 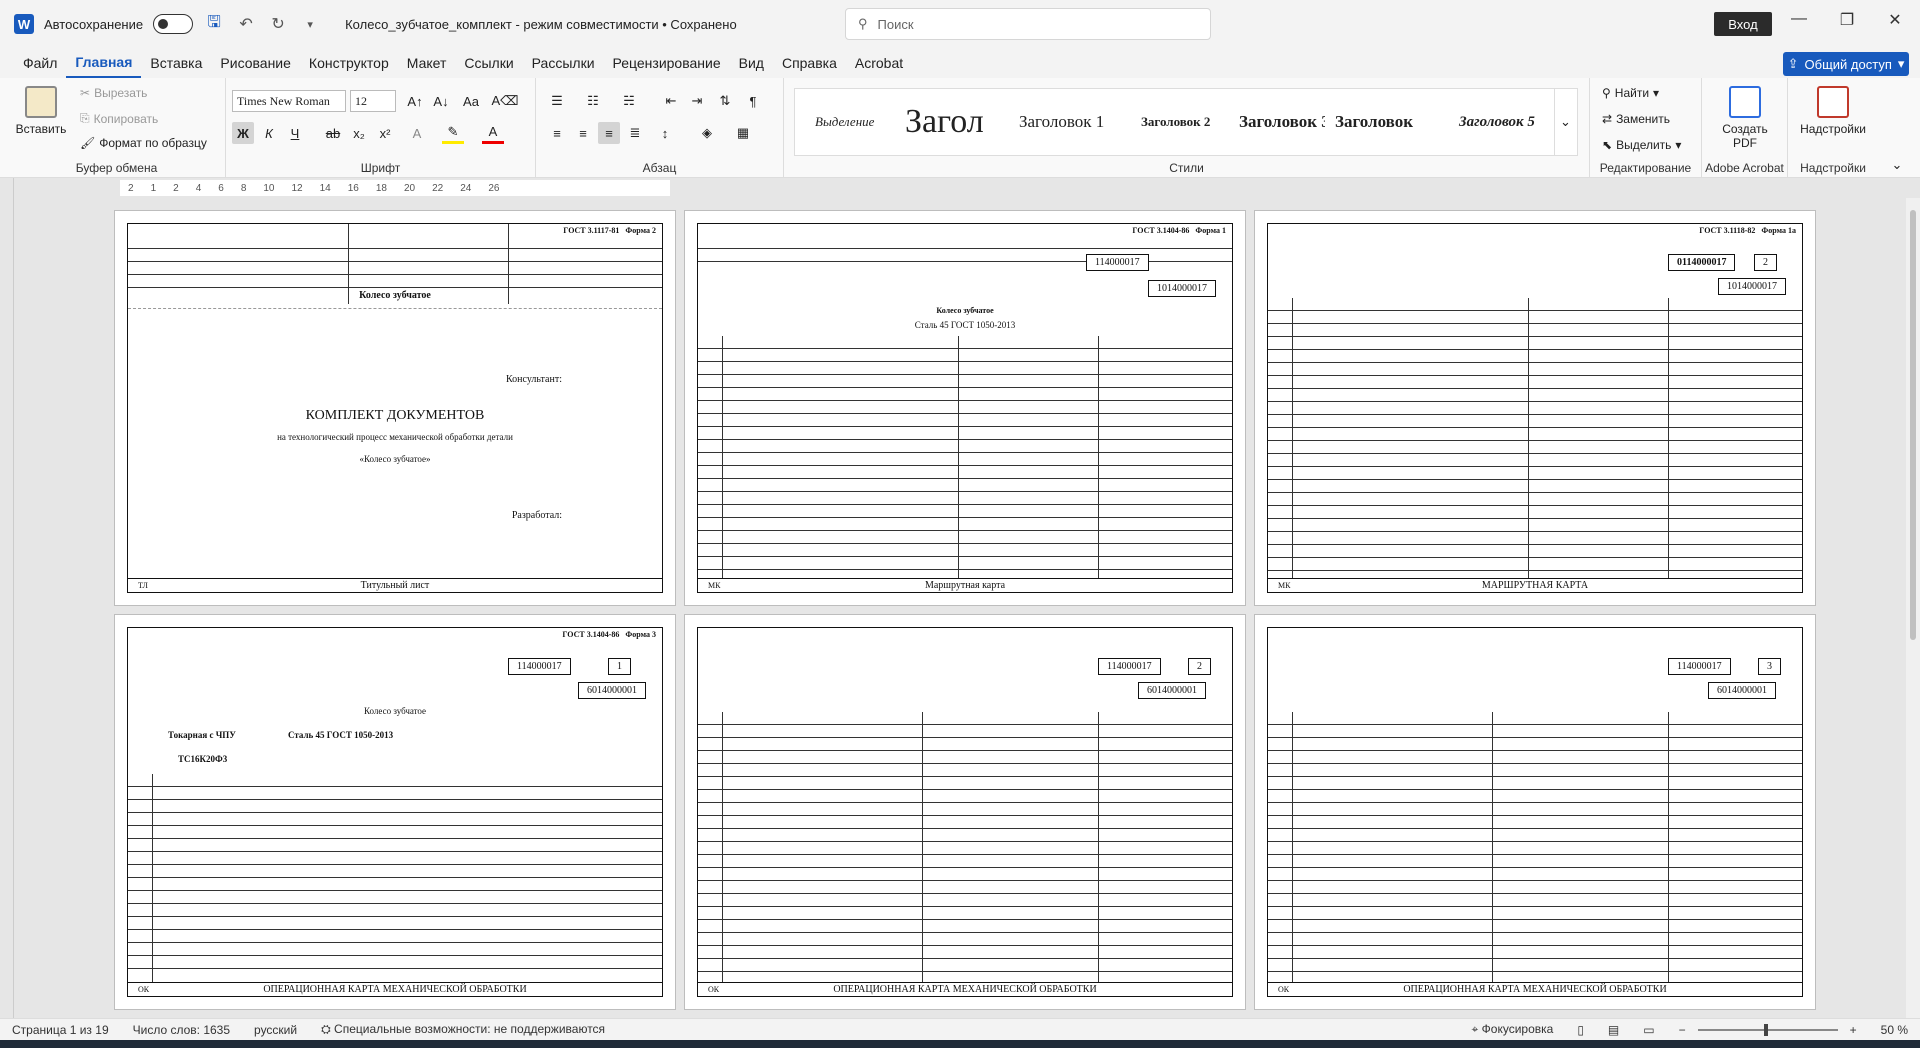 What do you see at coordinates (671, 101) in the screenshot?
I see `decrease-indent-icon: ⇤` at bounding box center [671, 101].